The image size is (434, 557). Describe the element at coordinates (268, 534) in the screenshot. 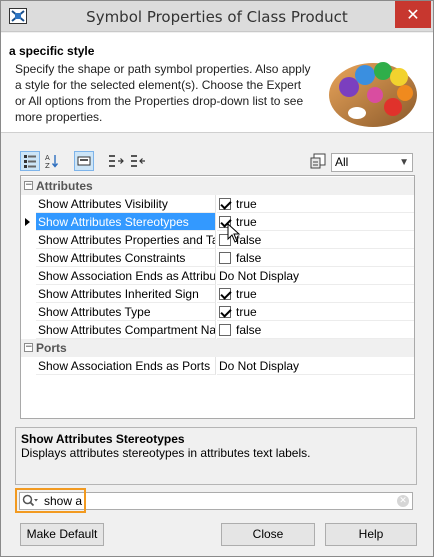

I see `close-button: Close` at that location.